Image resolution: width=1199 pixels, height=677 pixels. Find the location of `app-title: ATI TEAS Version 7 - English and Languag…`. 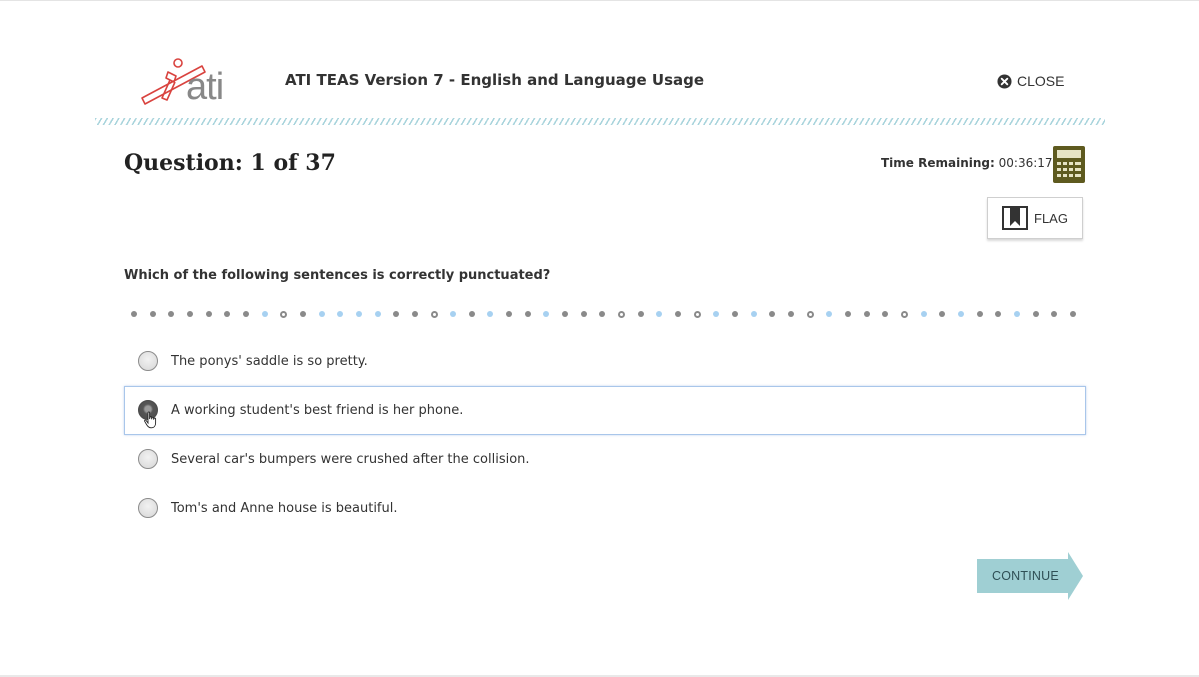

app-title: ATI TEAS Version 7 - English and Languag… is located at coordinates (495, 80).